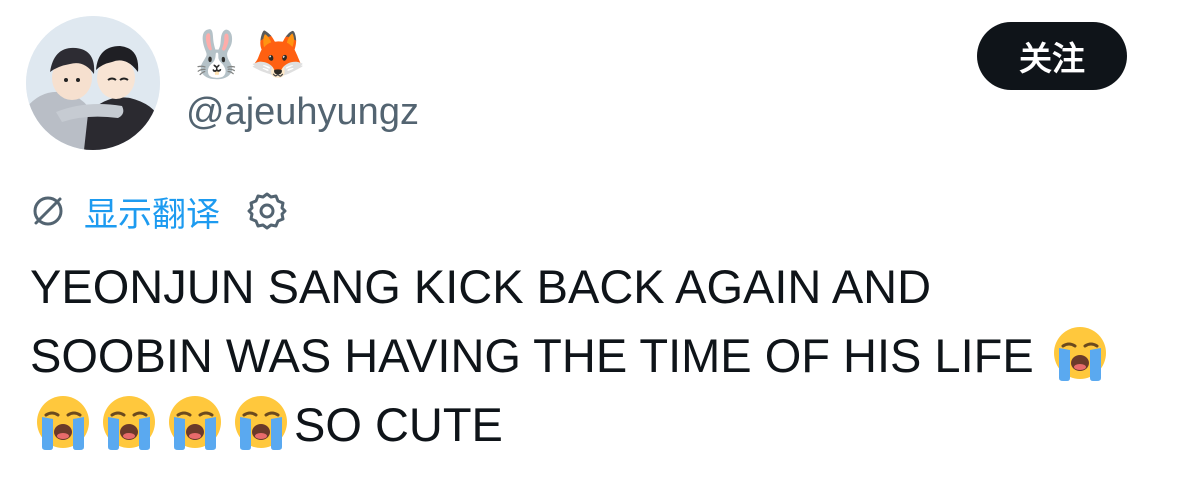  I want to click on tweet-line-2-text: SOOBIN WAS HAVING THE TIME OF HIS LIFE, so click(532, 355).